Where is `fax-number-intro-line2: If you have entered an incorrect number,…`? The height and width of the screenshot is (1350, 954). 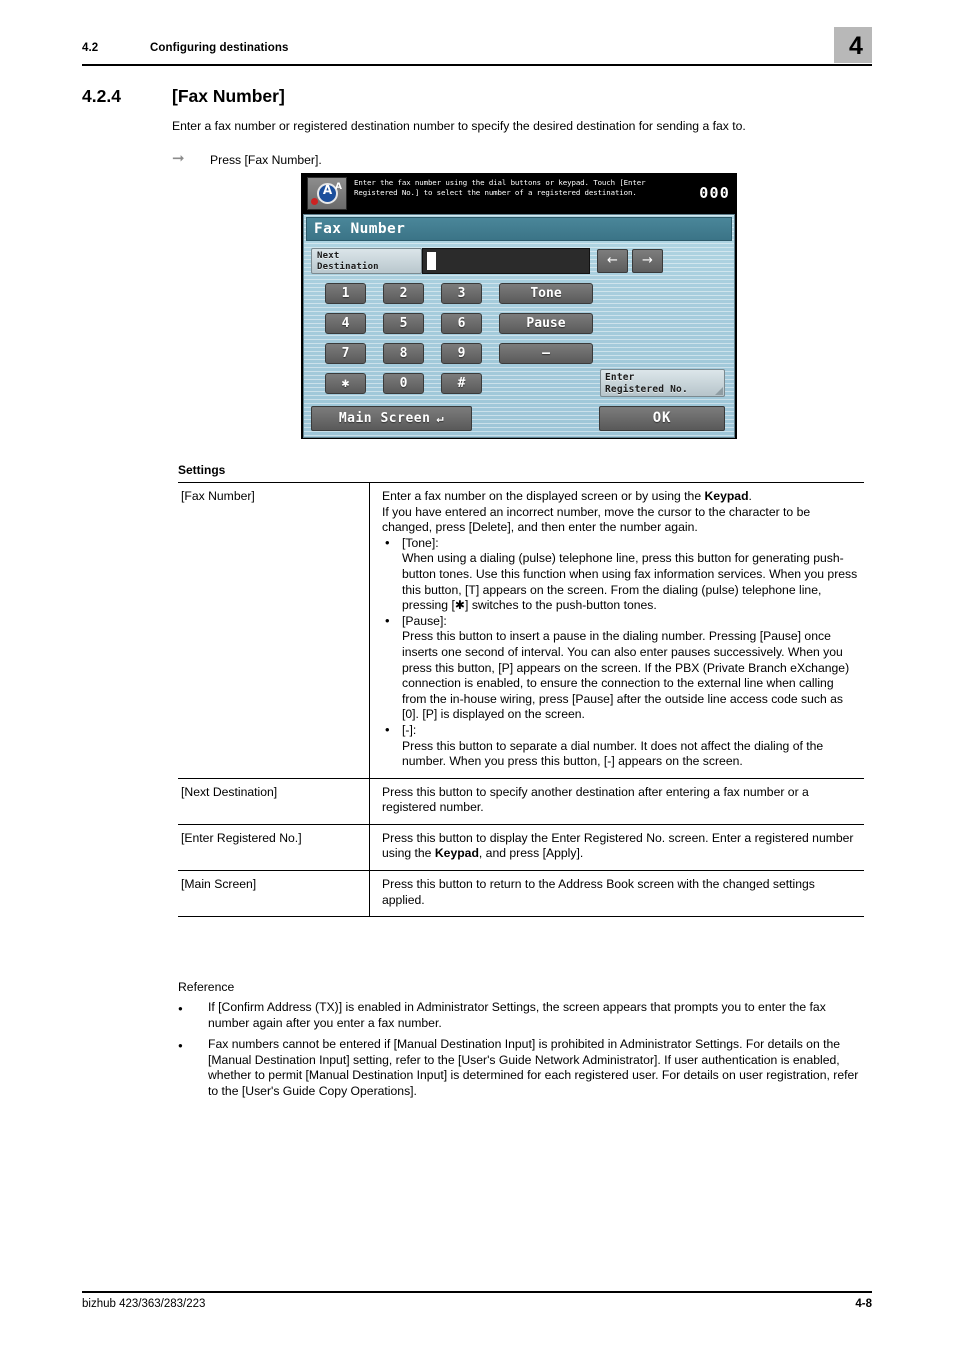 fax-number-intro-line2: If you have entered an incorrect number,… is located at coordinates (596, 519).